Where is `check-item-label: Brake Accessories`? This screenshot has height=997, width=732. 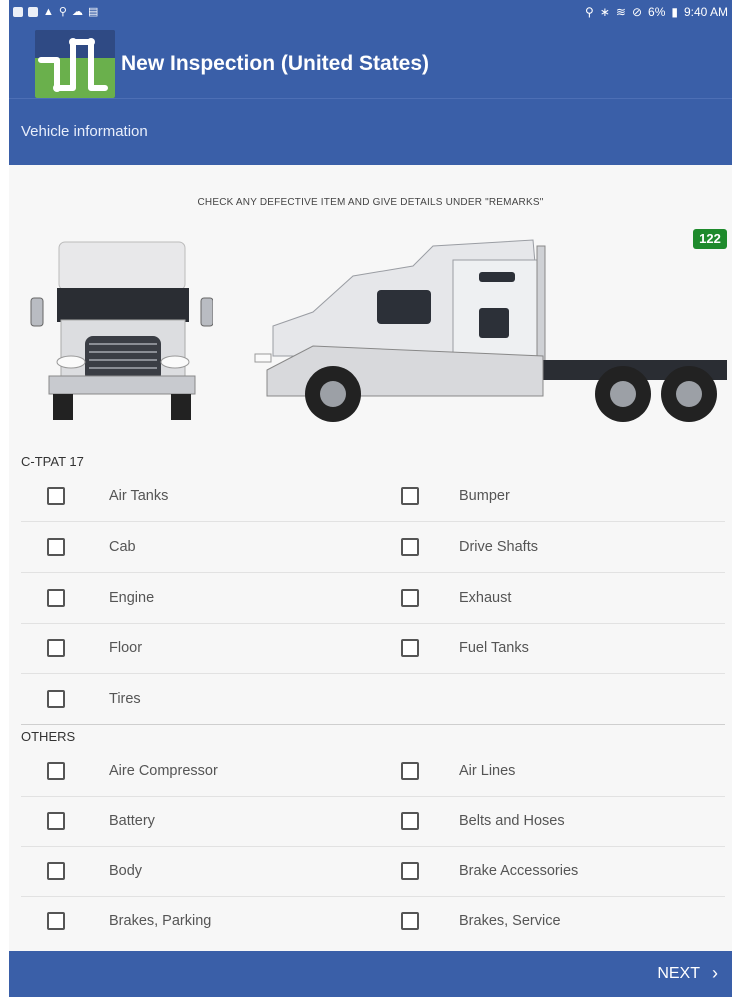 check-item-label: Brake Accessories is located at coordinates (519, 871).